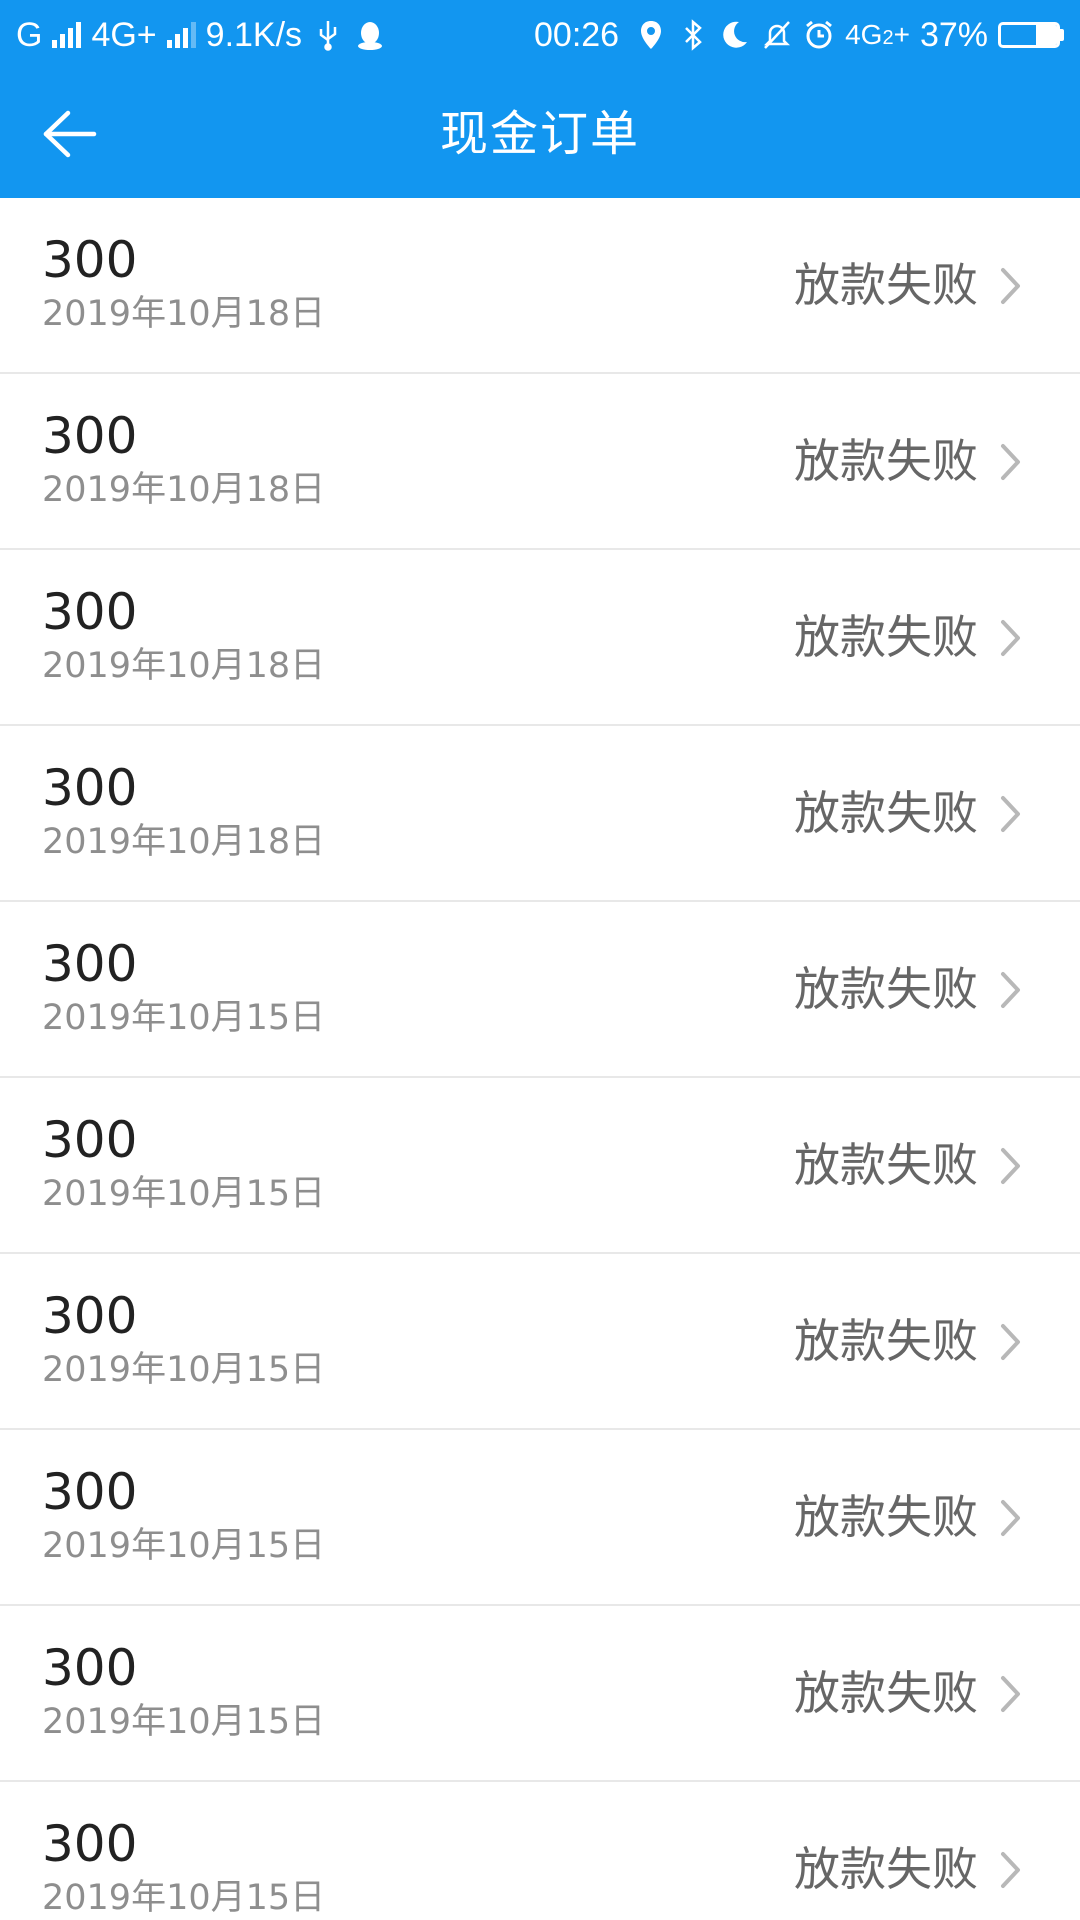  Describe the element at coordinates (124, 34) in the screenshot. I see `network-type-label: 4G+` at that location.